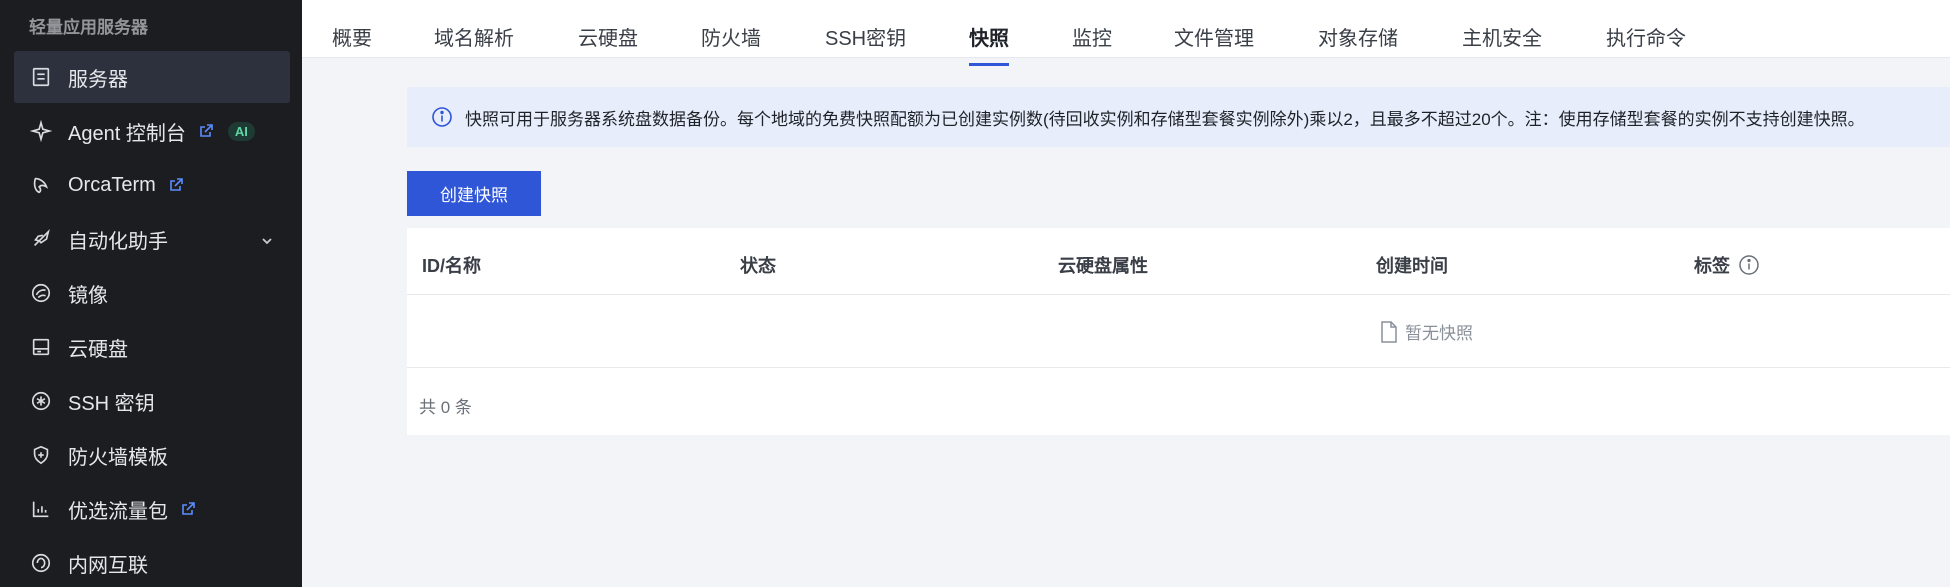 The height and width of the screenshot is (587, 1950). Describe the element at coordinates (112, 184) in the screenshot. I see `sidebar-item-label: OrcaTerm` at that location.